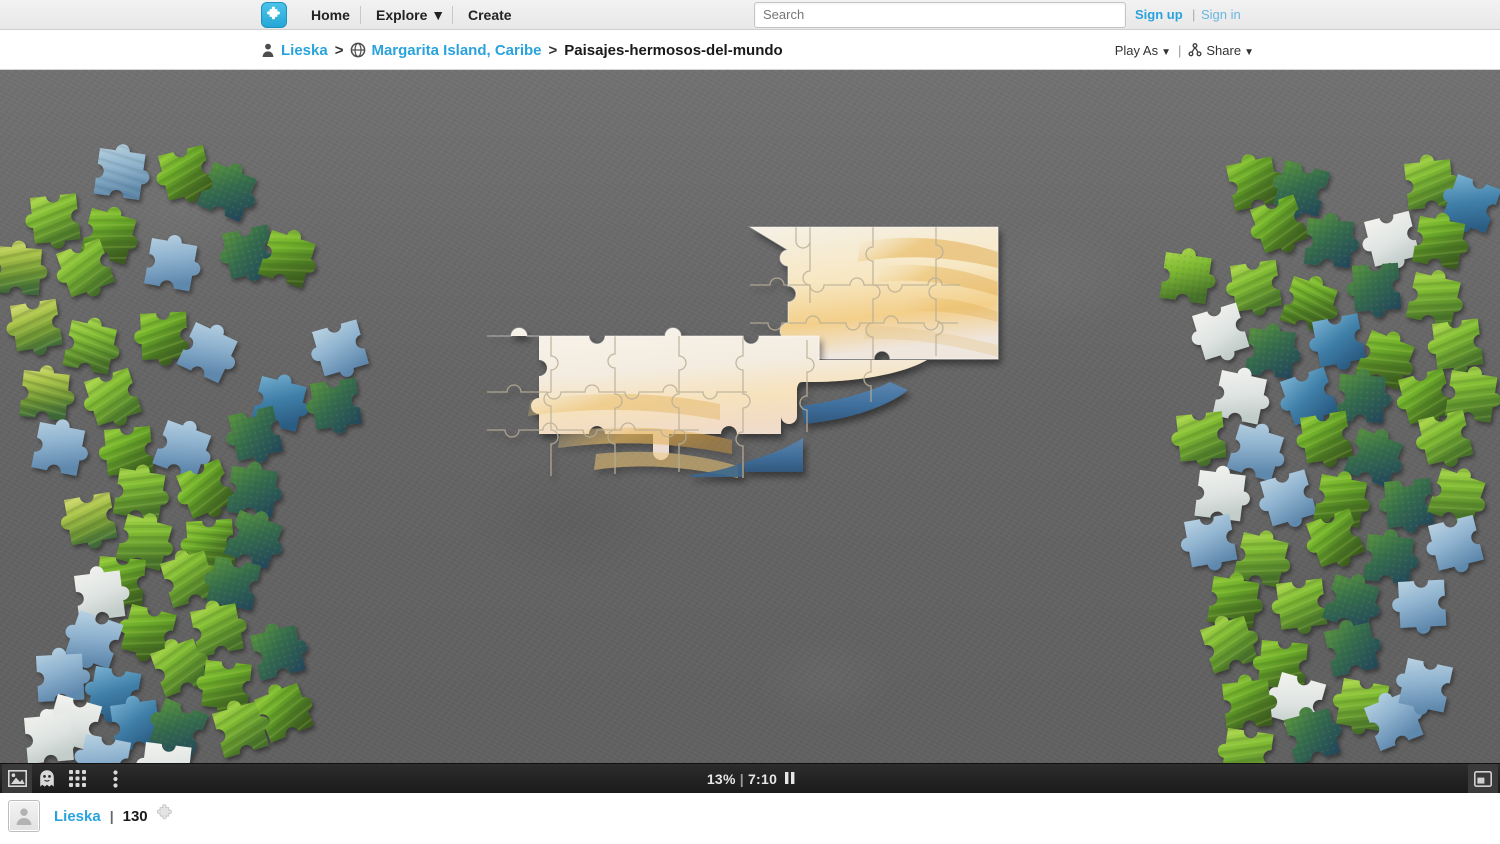 Image resolution: width=1500 pixels, height=844 pixels. Describe the element at coordinates (17, 778) in the screenshot. I see `preview-image-icon` at that location.